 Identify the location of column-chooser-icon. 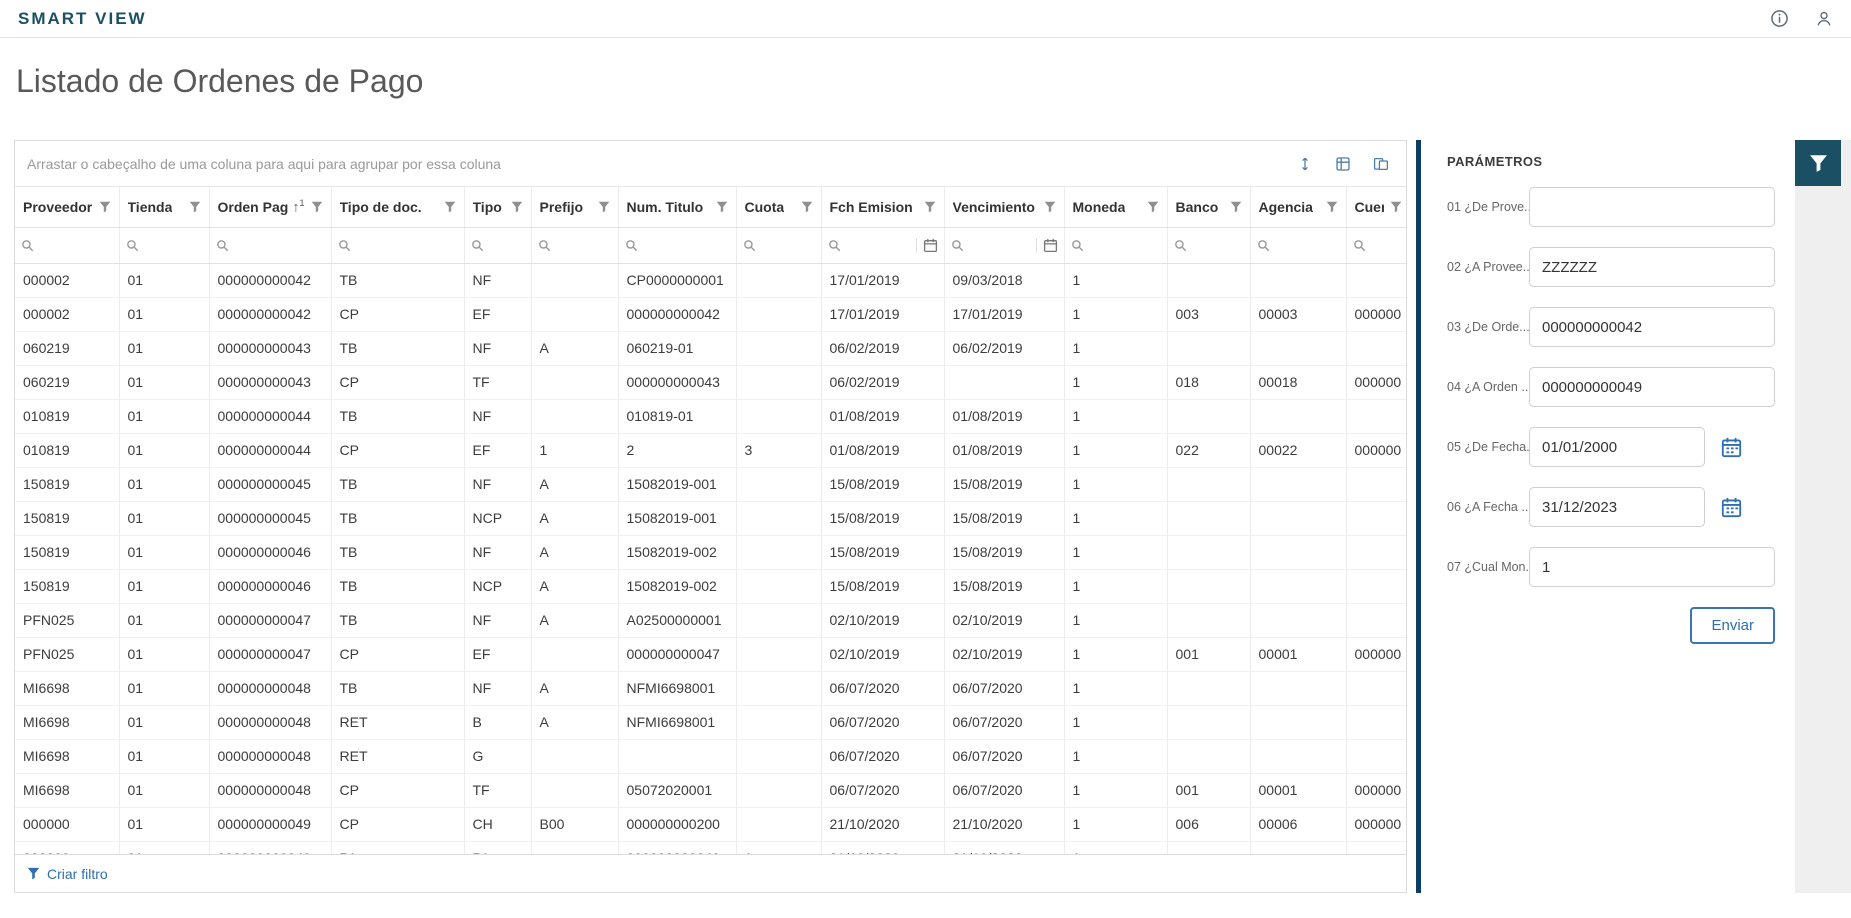
(1381, 164).